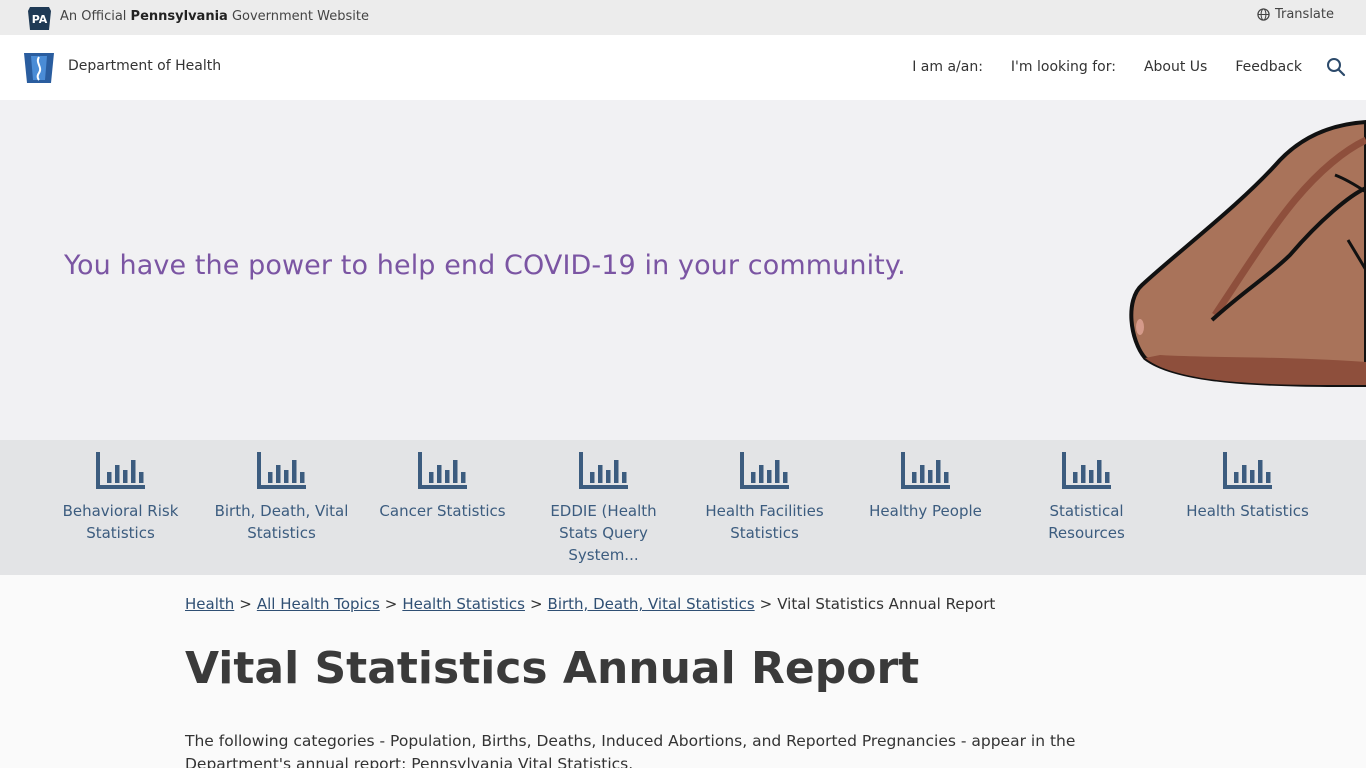 The width and height of the screenshot is (1366, 768). Describe the element at coordinates (318, 604) in the screenshot. I see `breadcrumb-all-health-topics: All Health Topics` at that location.